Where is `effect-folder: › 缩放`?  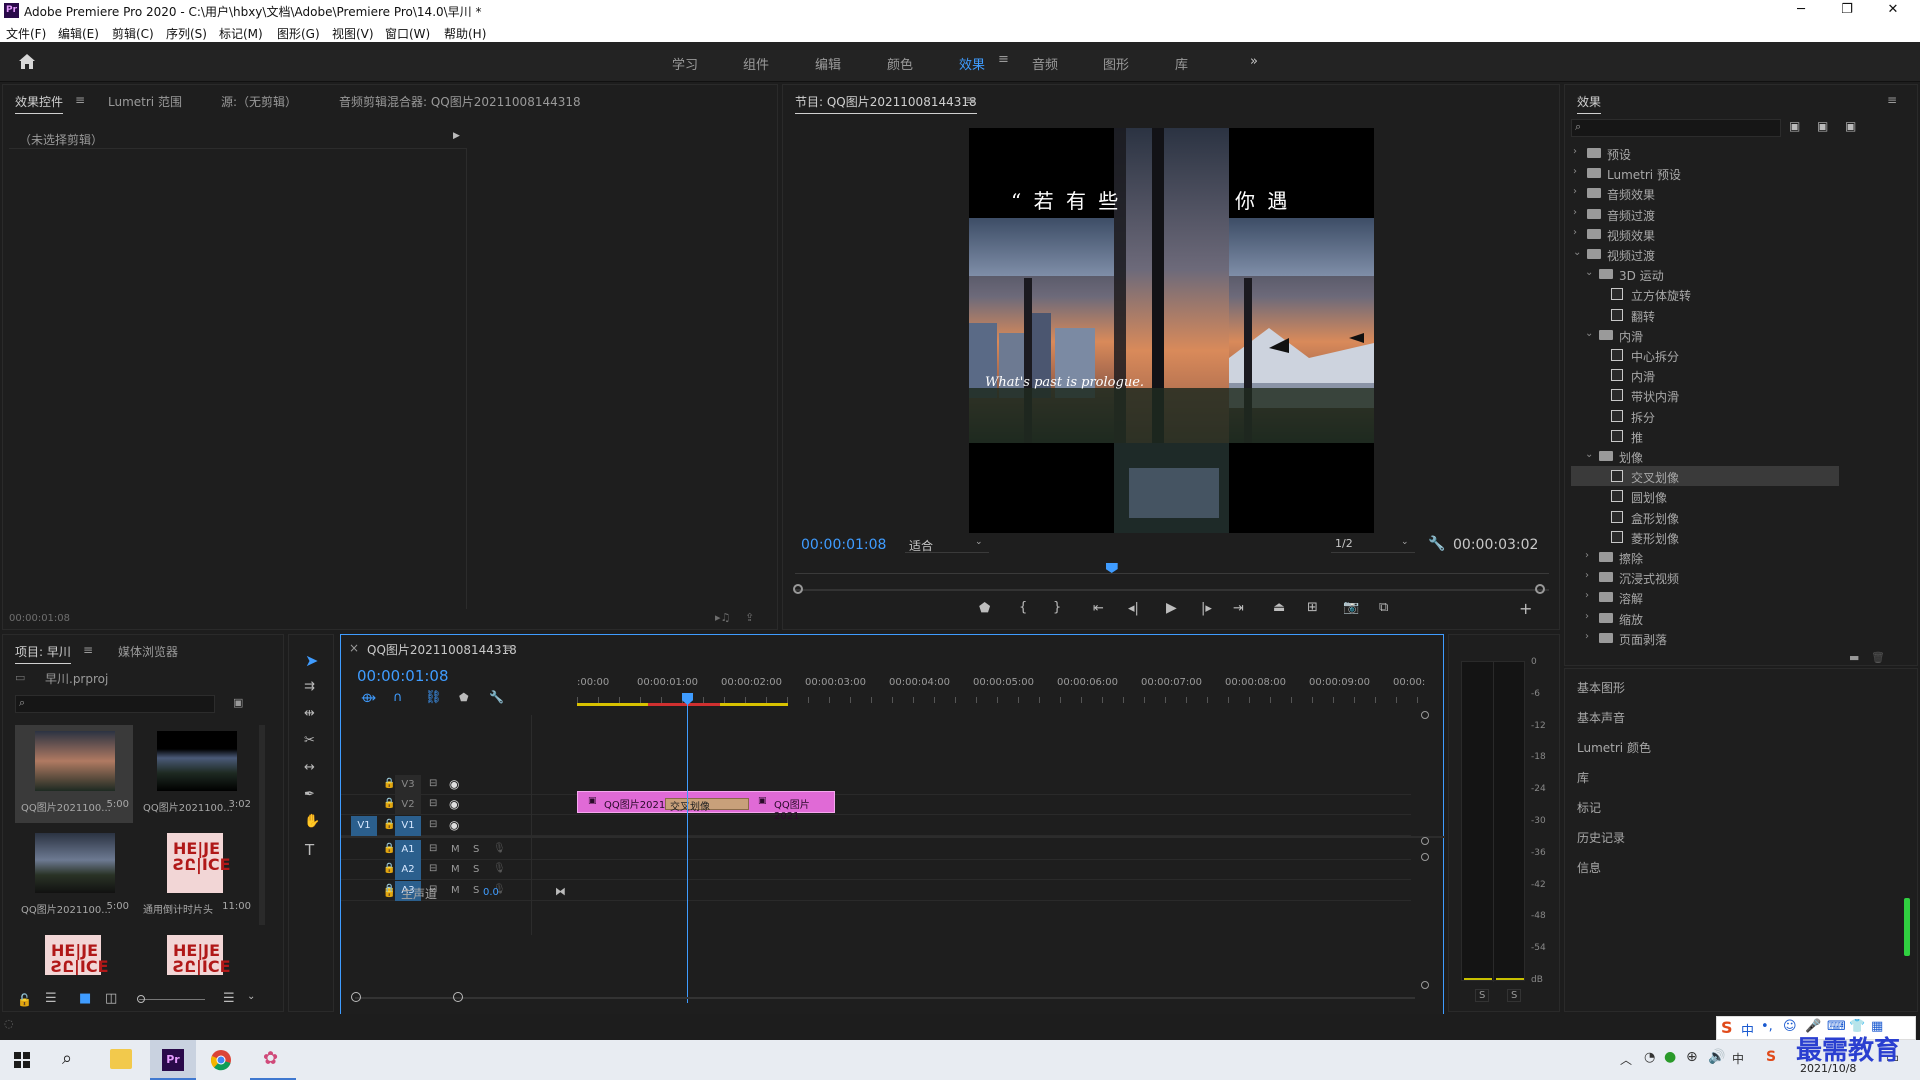
effect-folder: › 缩放 is located at coordinates (1705, 618).